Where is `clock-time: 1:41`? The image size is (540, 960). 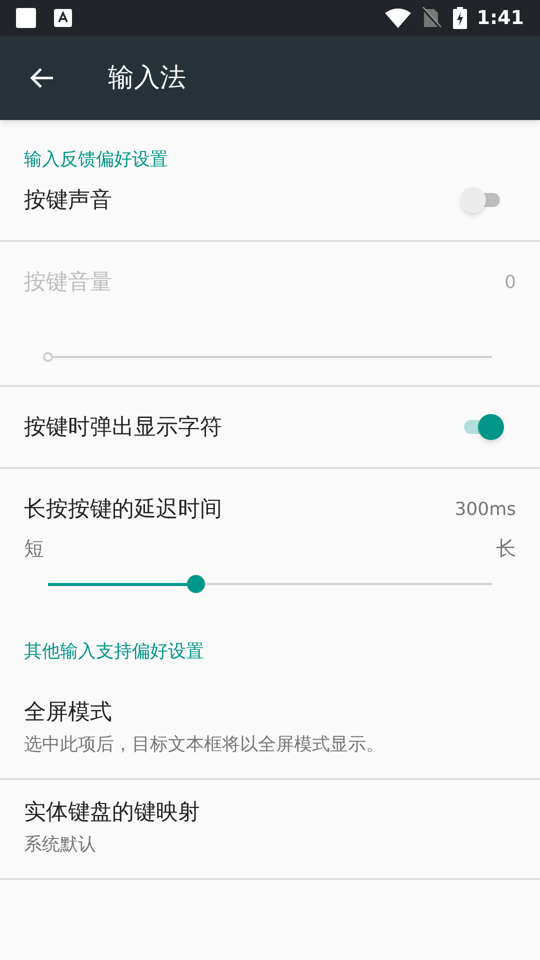 clock-time: 1:41 is located at coordinates (500, 18).